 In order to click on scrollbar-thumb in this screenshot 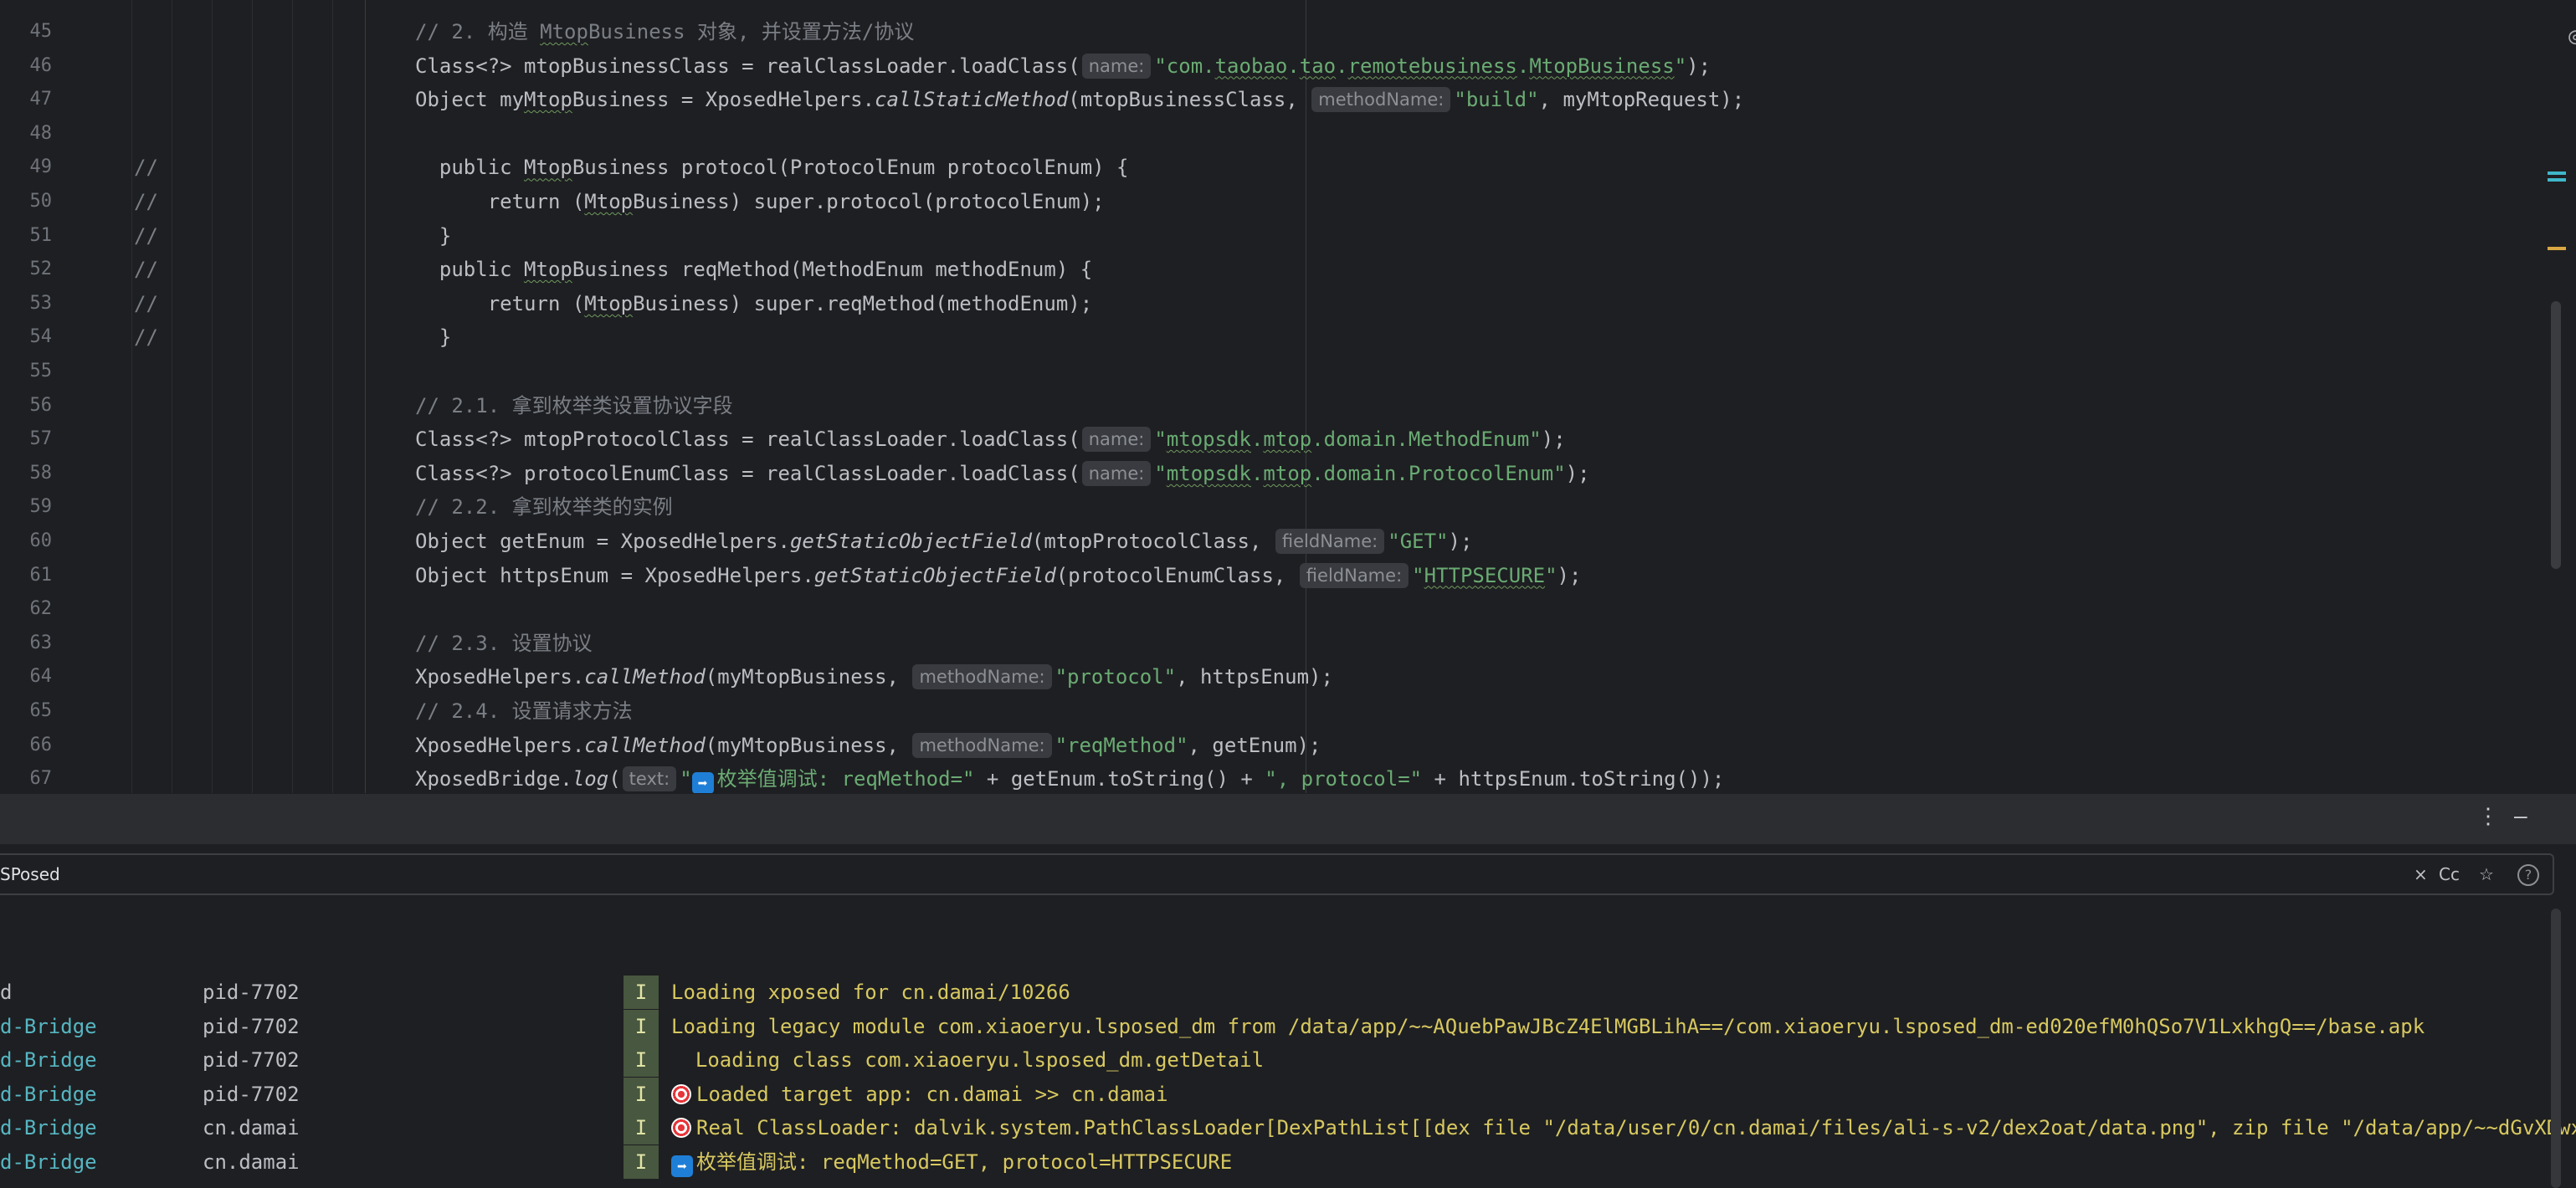, I will do `click(2556, 435)`.